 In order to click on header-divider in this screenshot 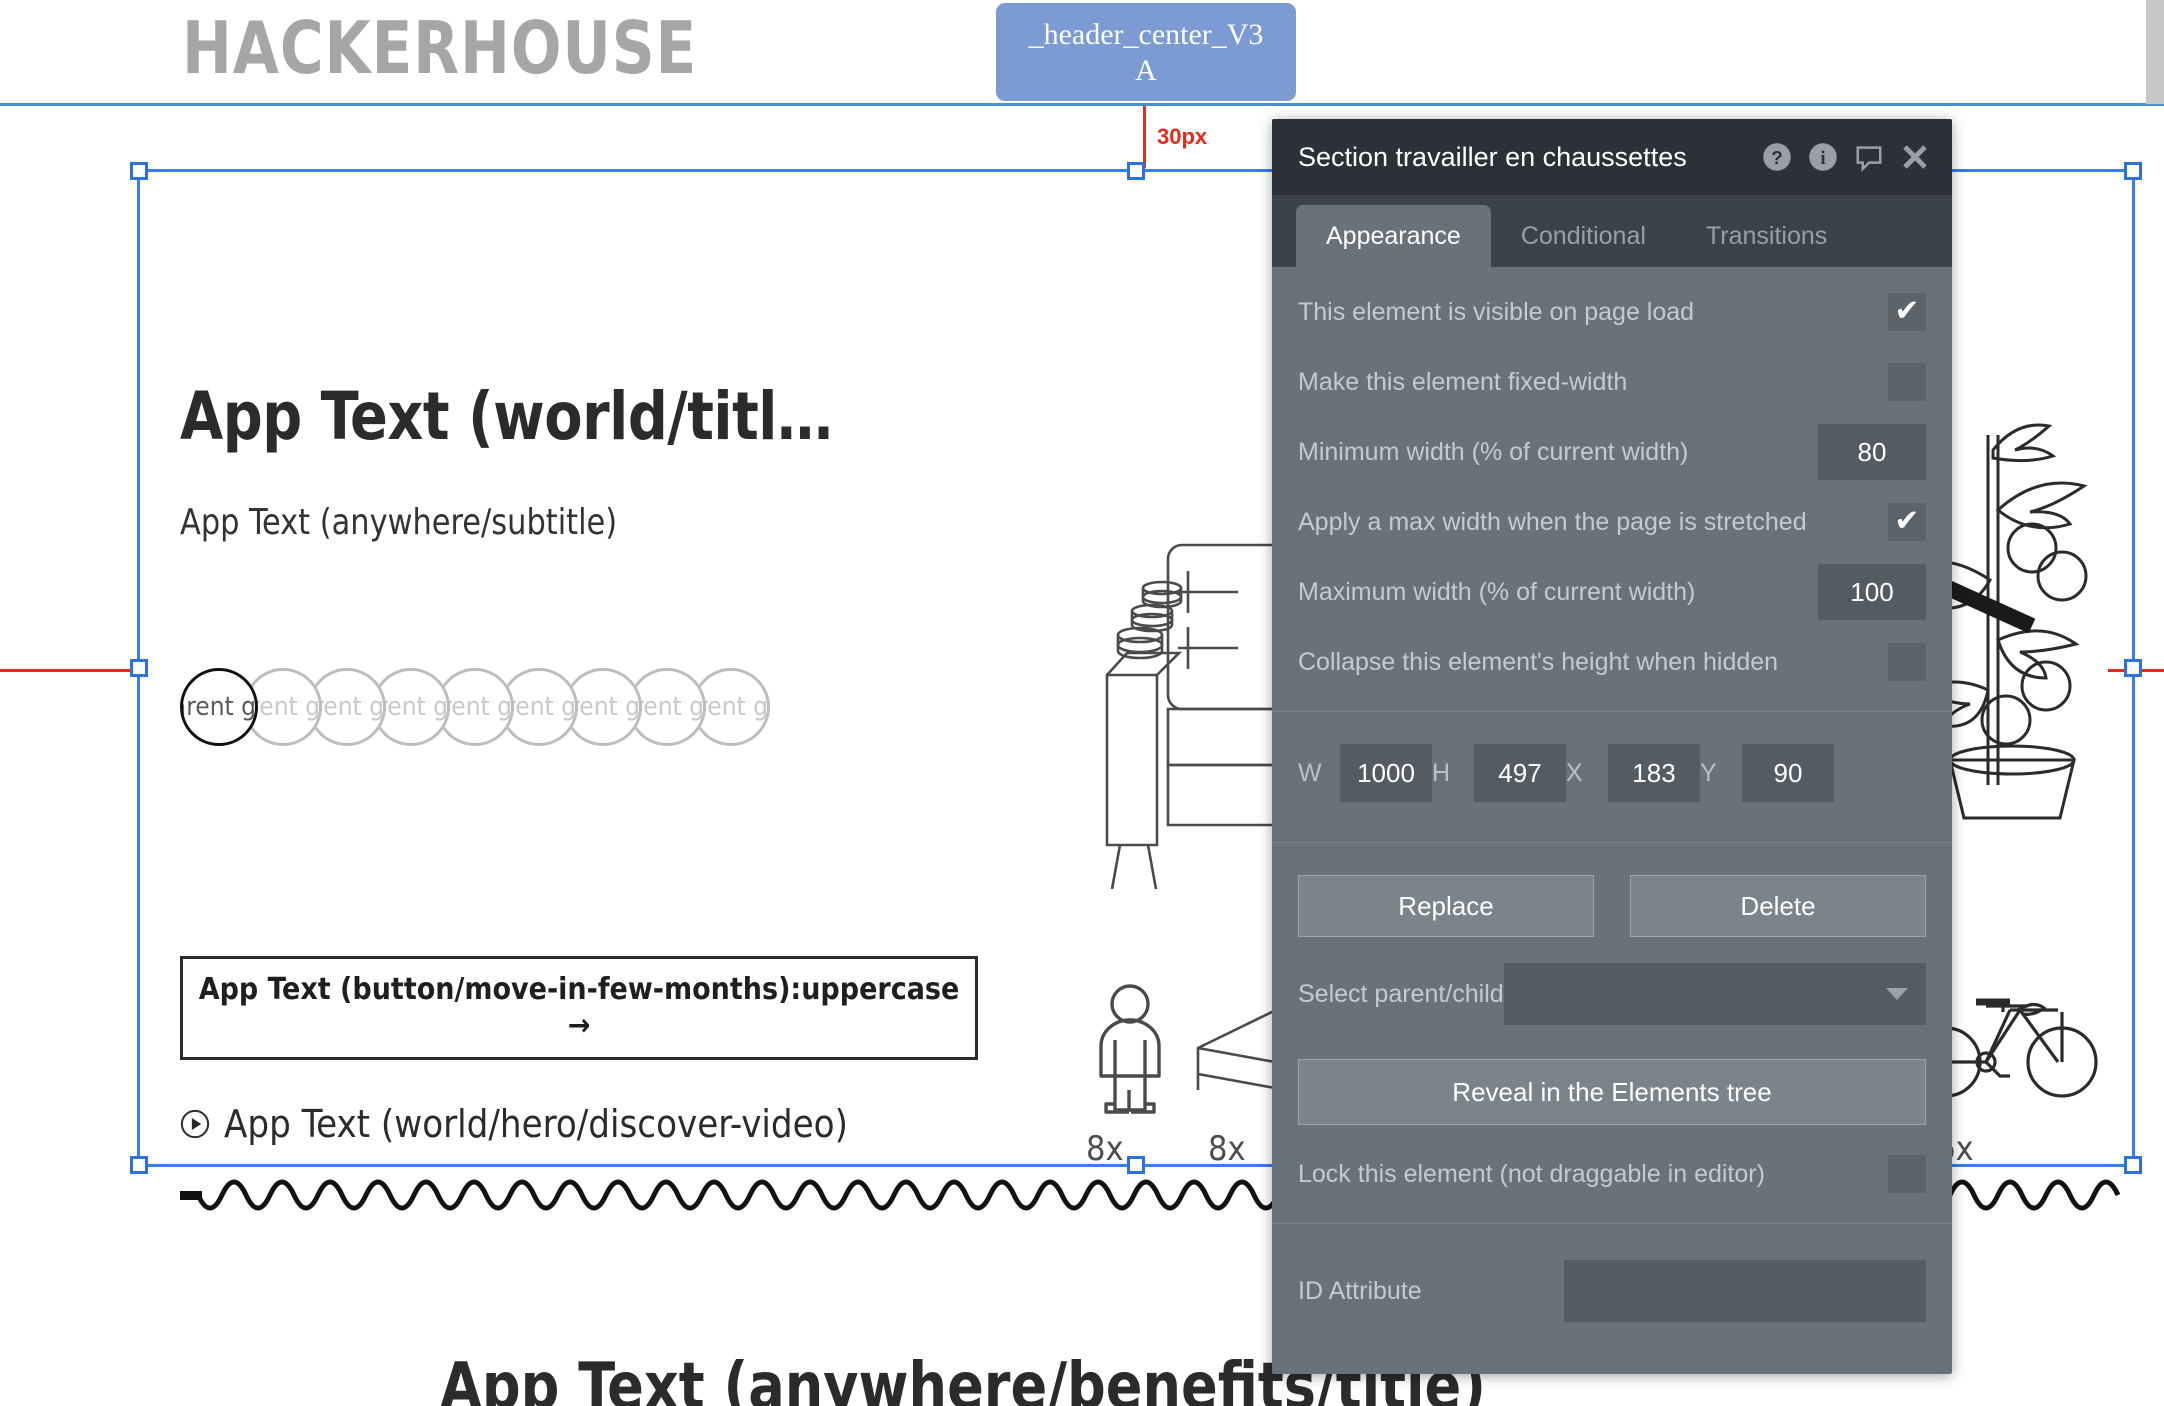, I will do `click(1082, 104)`.